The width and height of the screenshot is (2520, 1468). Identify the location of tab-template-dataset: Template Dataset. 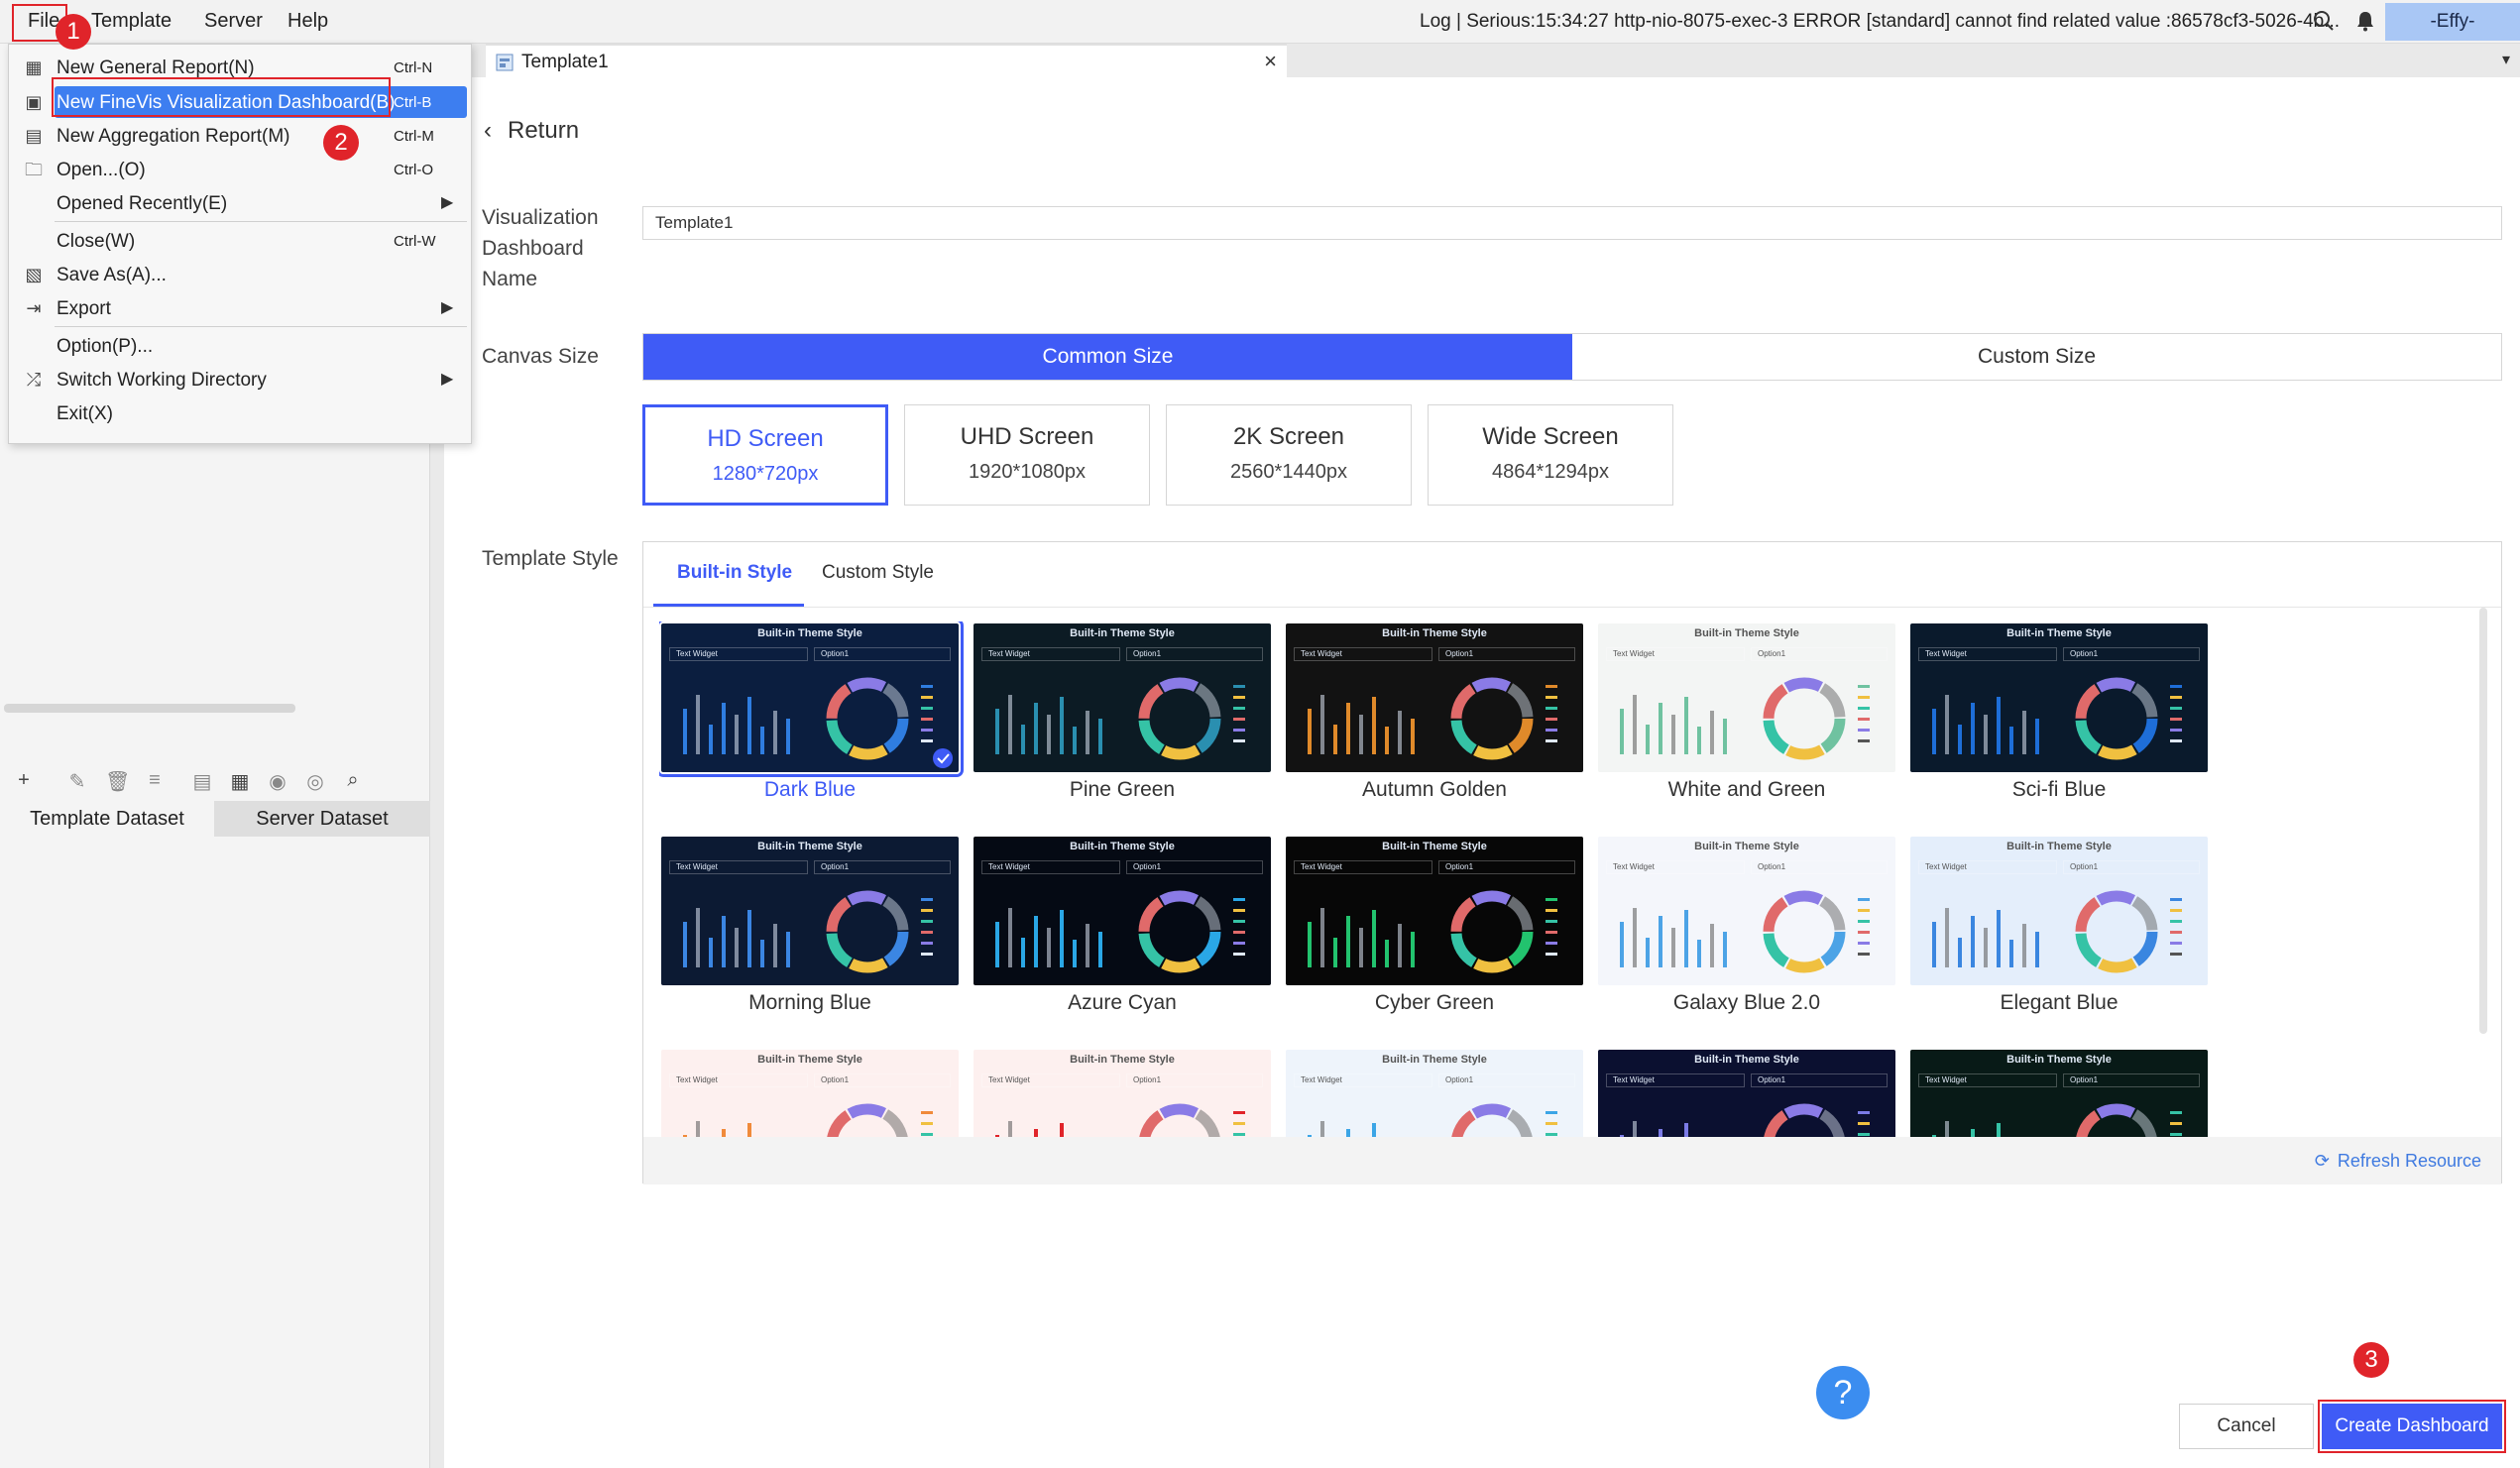
(107, 819).